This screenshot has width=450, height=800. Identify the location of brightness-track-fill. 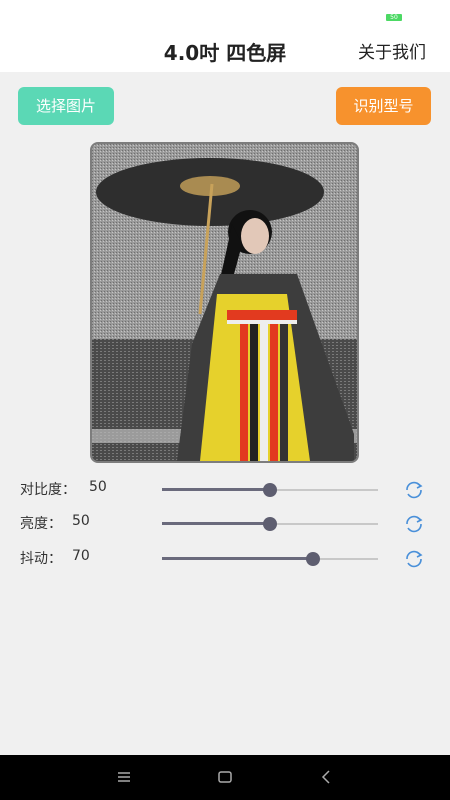
(216, 523).